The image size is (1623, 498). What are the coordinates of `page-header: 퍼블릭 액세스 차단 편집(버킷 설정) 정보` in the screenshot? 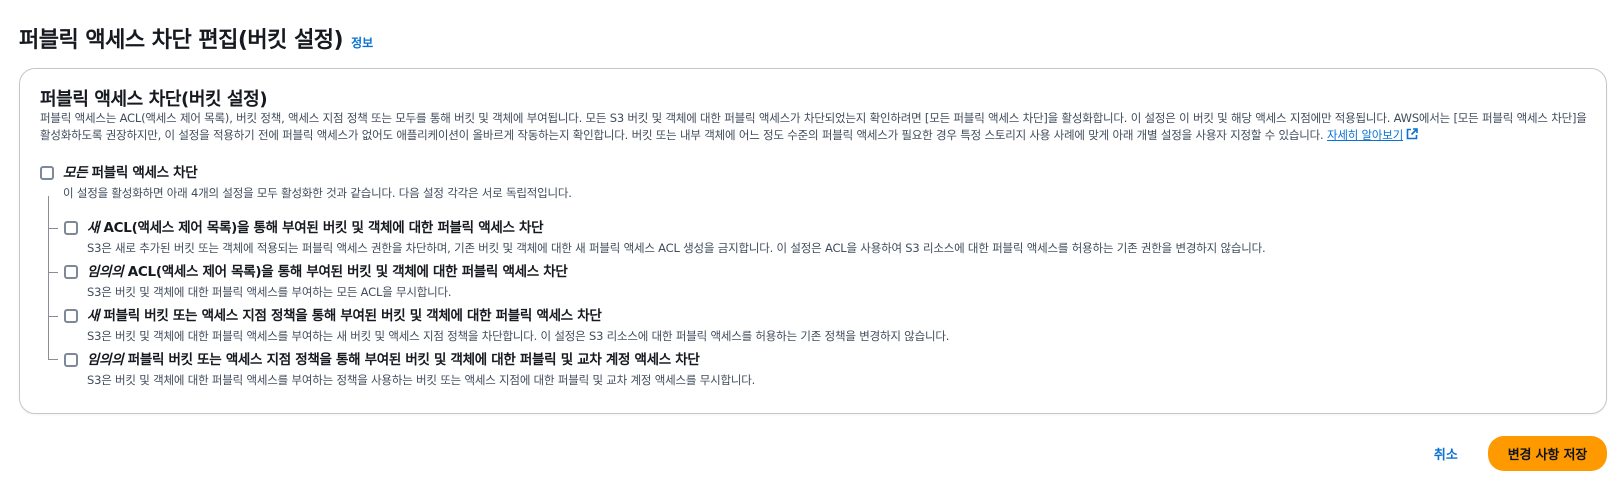 It's located at (196, 38).